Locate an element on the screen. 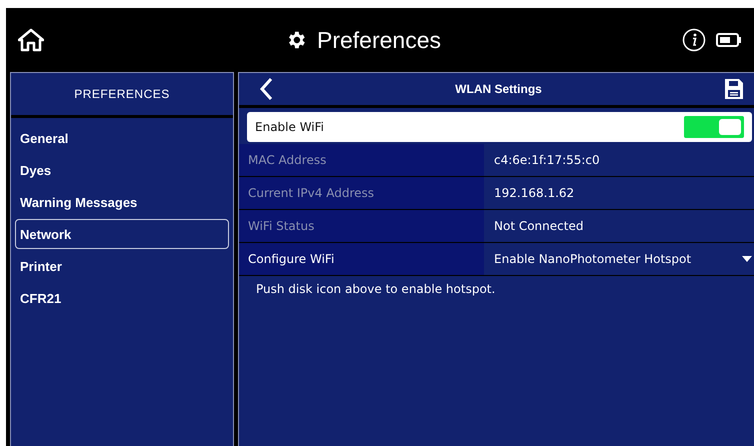 This screenshot has width=754, height=446. setting-label: Current IPv4 Address is located at coordinates (361, 193).